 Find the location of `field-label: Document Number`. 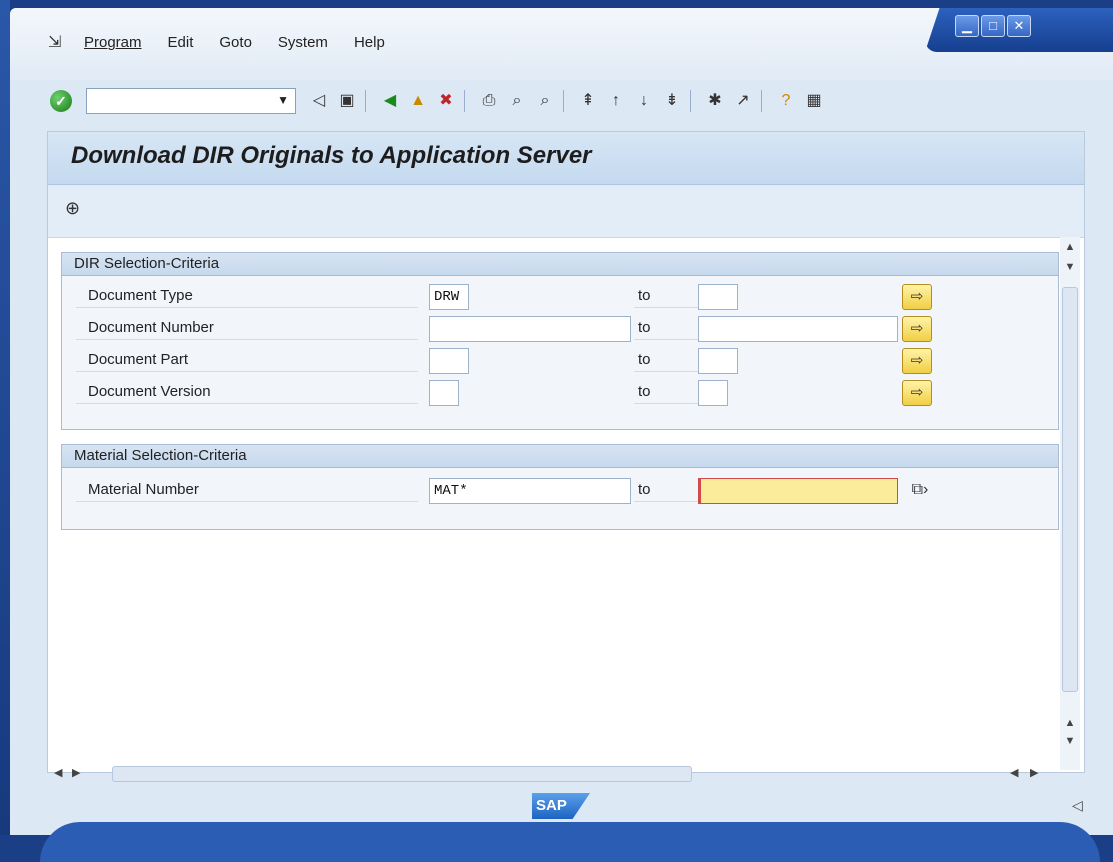

field-label: Document Number is located at coordinates (247, 328).